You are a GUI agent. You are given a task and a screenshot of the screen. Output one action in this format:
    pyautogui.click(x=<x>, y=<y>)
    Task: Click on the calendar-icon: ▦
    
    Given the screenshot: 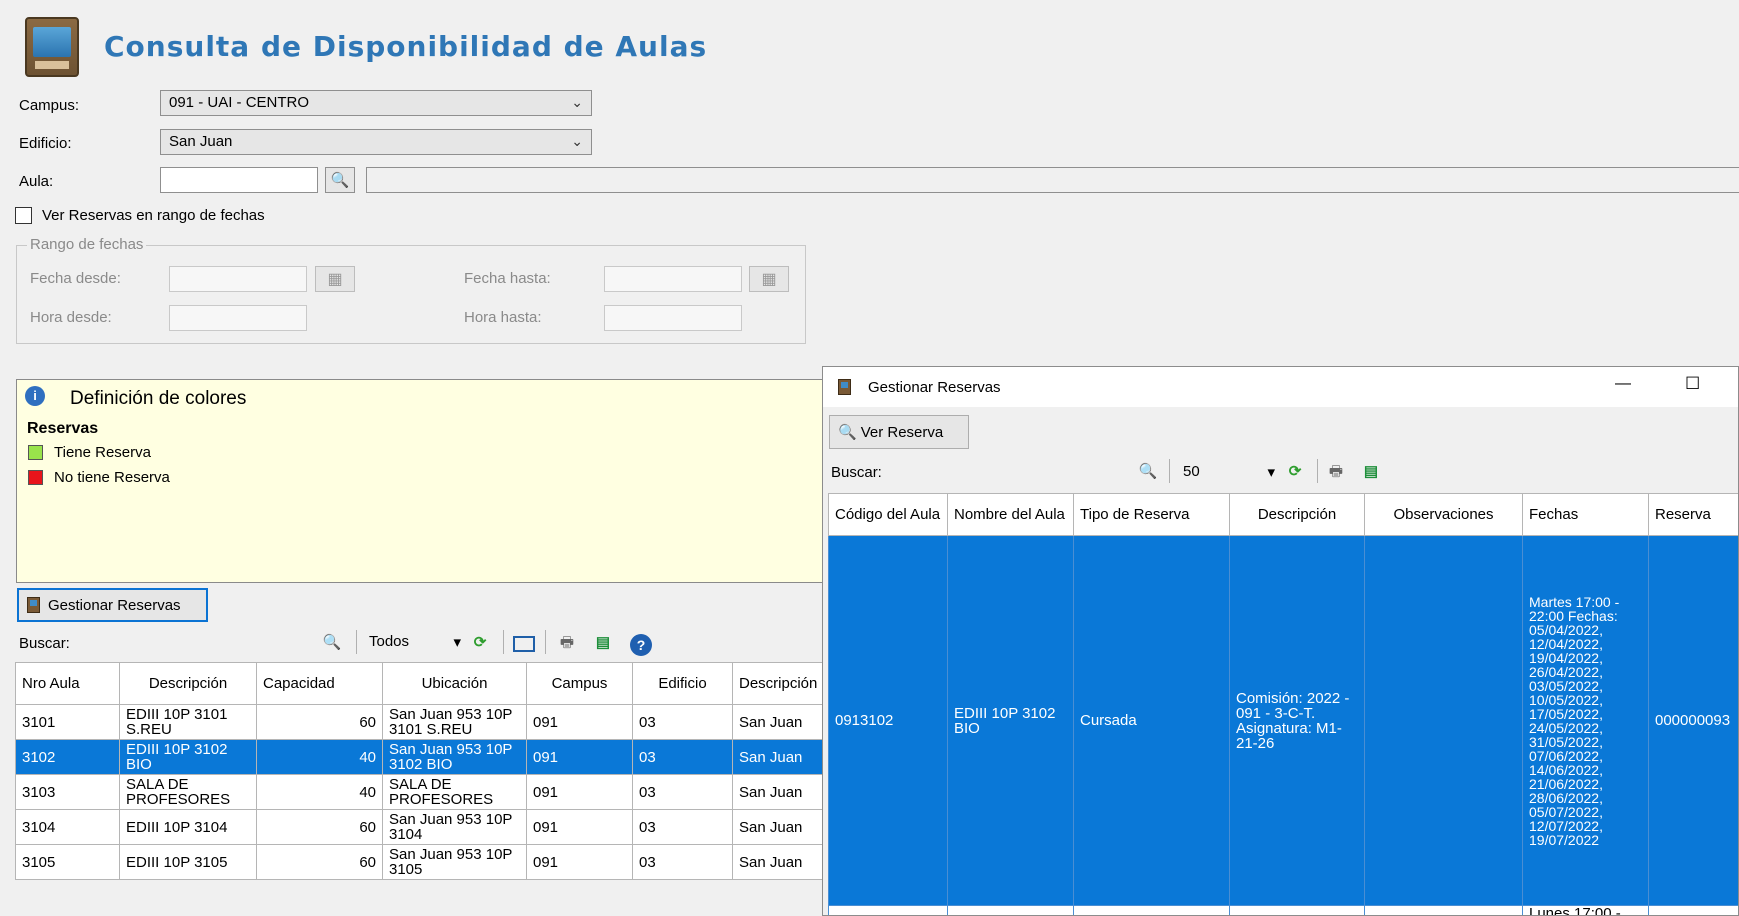 What is the action you would take?
    pyautogui.click(x=769, y=279)
    